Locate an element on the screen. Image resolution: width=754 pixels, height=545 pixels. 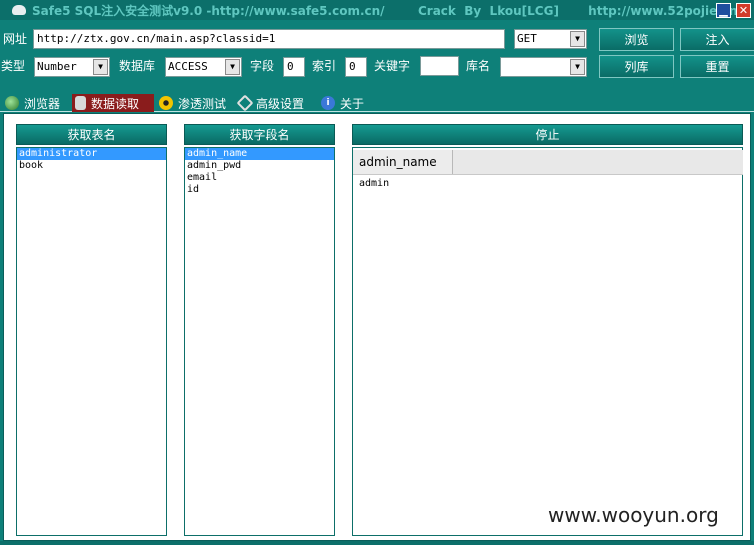
keyword-input is located at coordinates (439, 66).